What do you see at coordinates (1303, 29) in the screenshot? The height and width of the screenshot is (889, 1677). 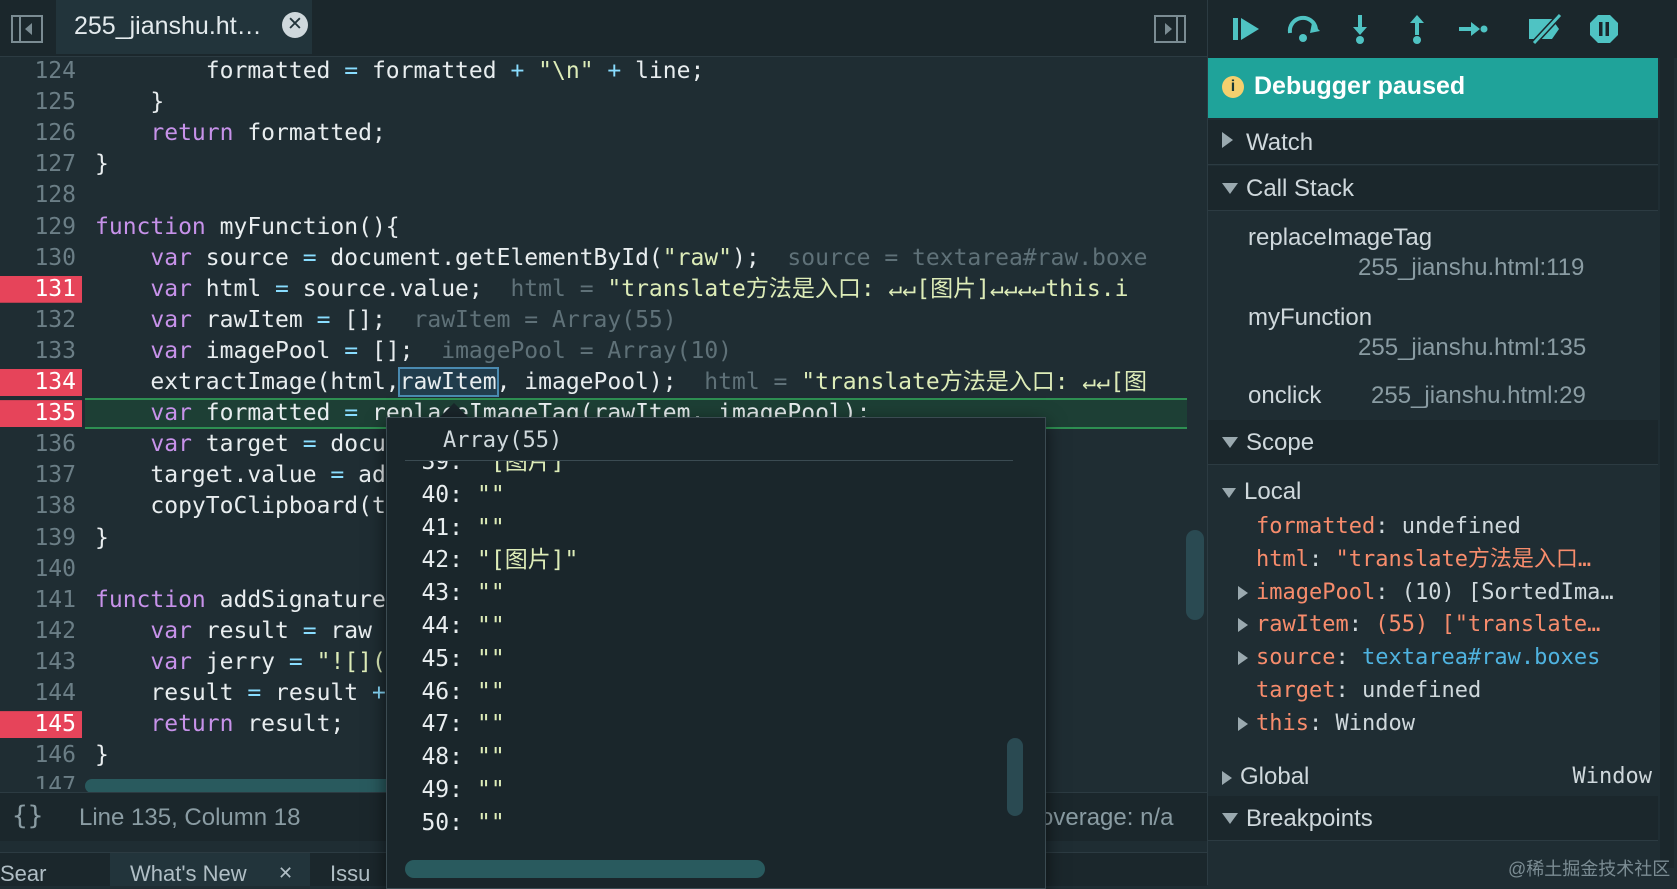 I see `step-over-icon` at bounding box center [1303, 29].